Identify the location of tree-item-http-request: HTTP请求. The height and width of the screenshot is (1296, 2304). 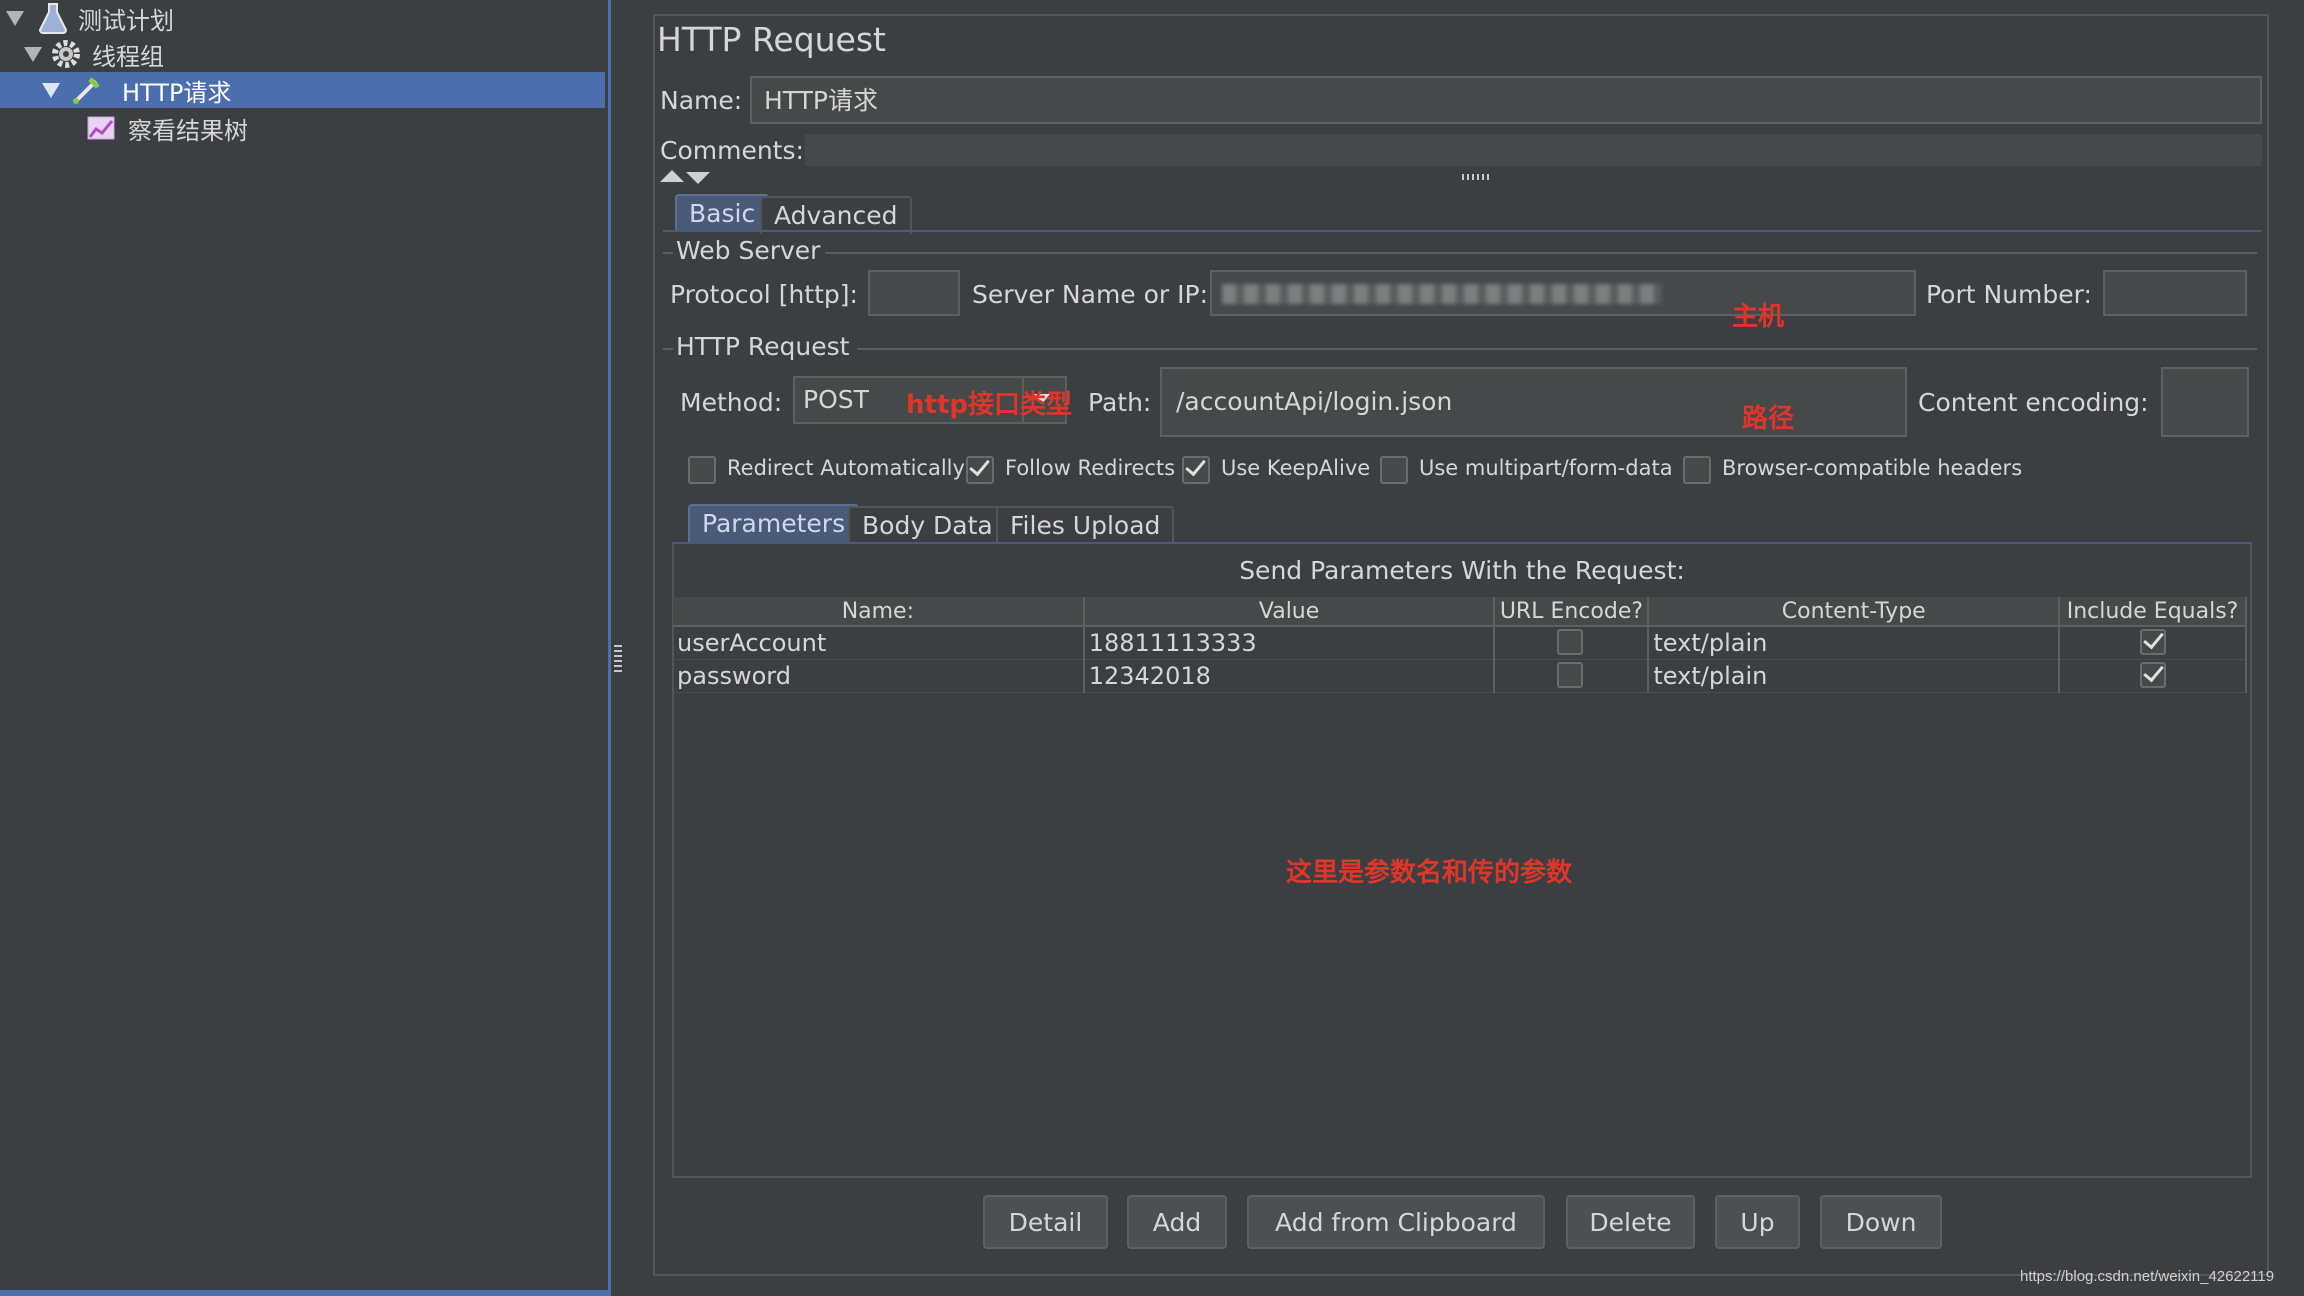
(139, 90).